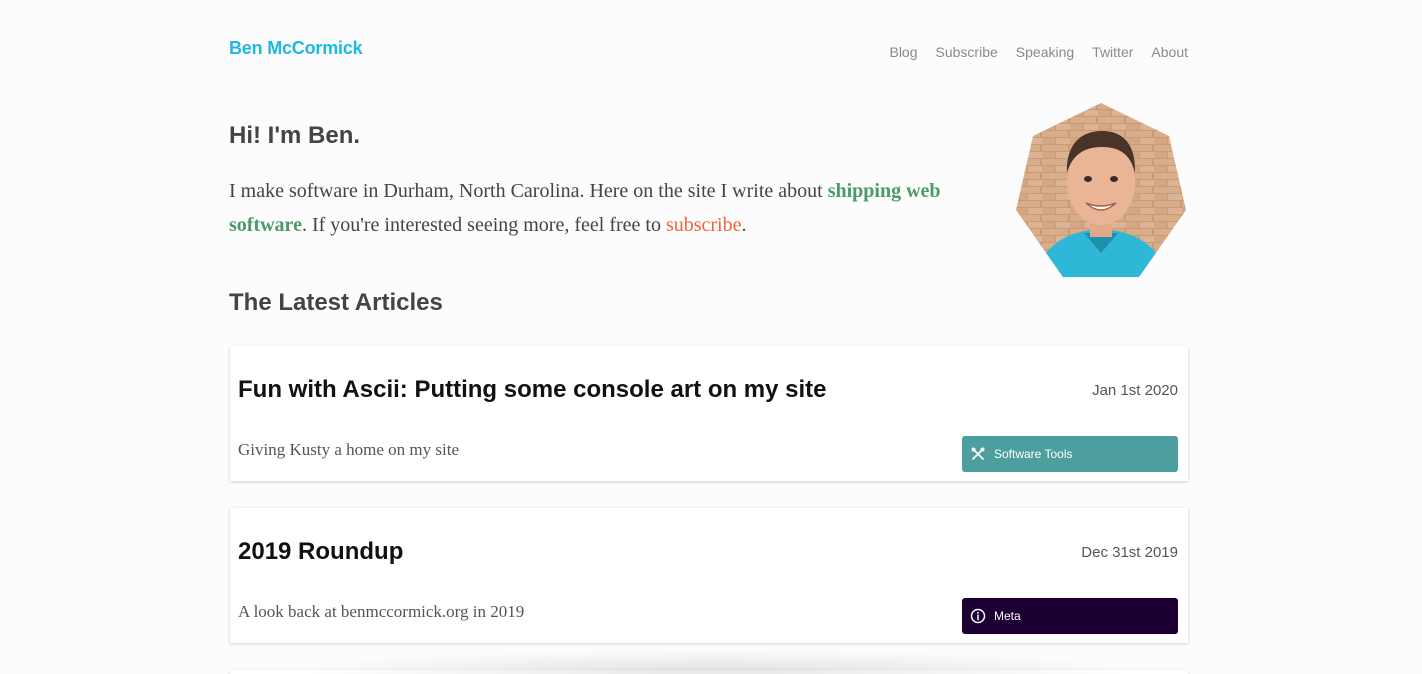  What do you see at coordinates (1101, 190) in the screenshot?
I see `avatar` at bounding box center [1101, 190].